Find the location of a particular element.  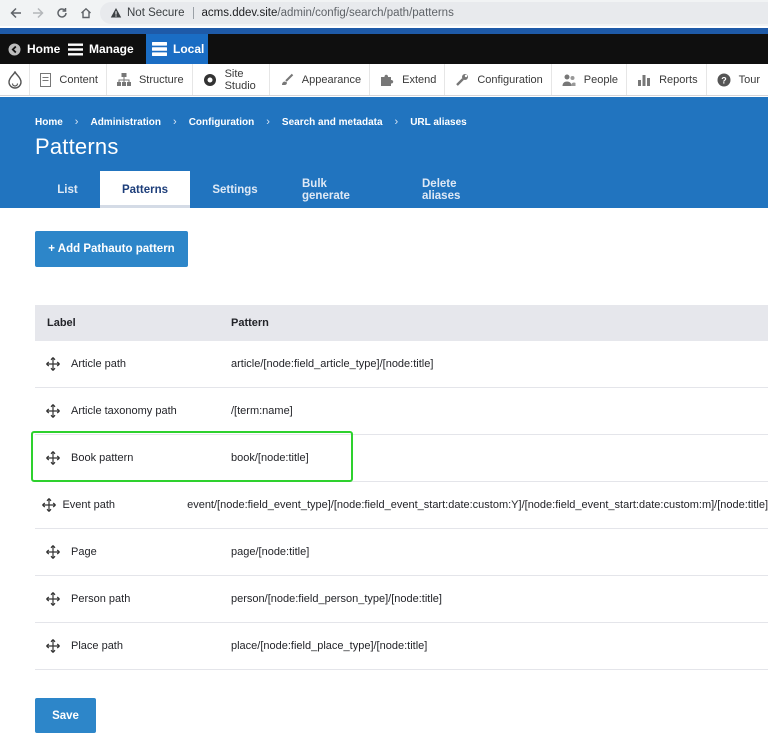

toolbar-home-label: Home is located at coordinates (44, 49).